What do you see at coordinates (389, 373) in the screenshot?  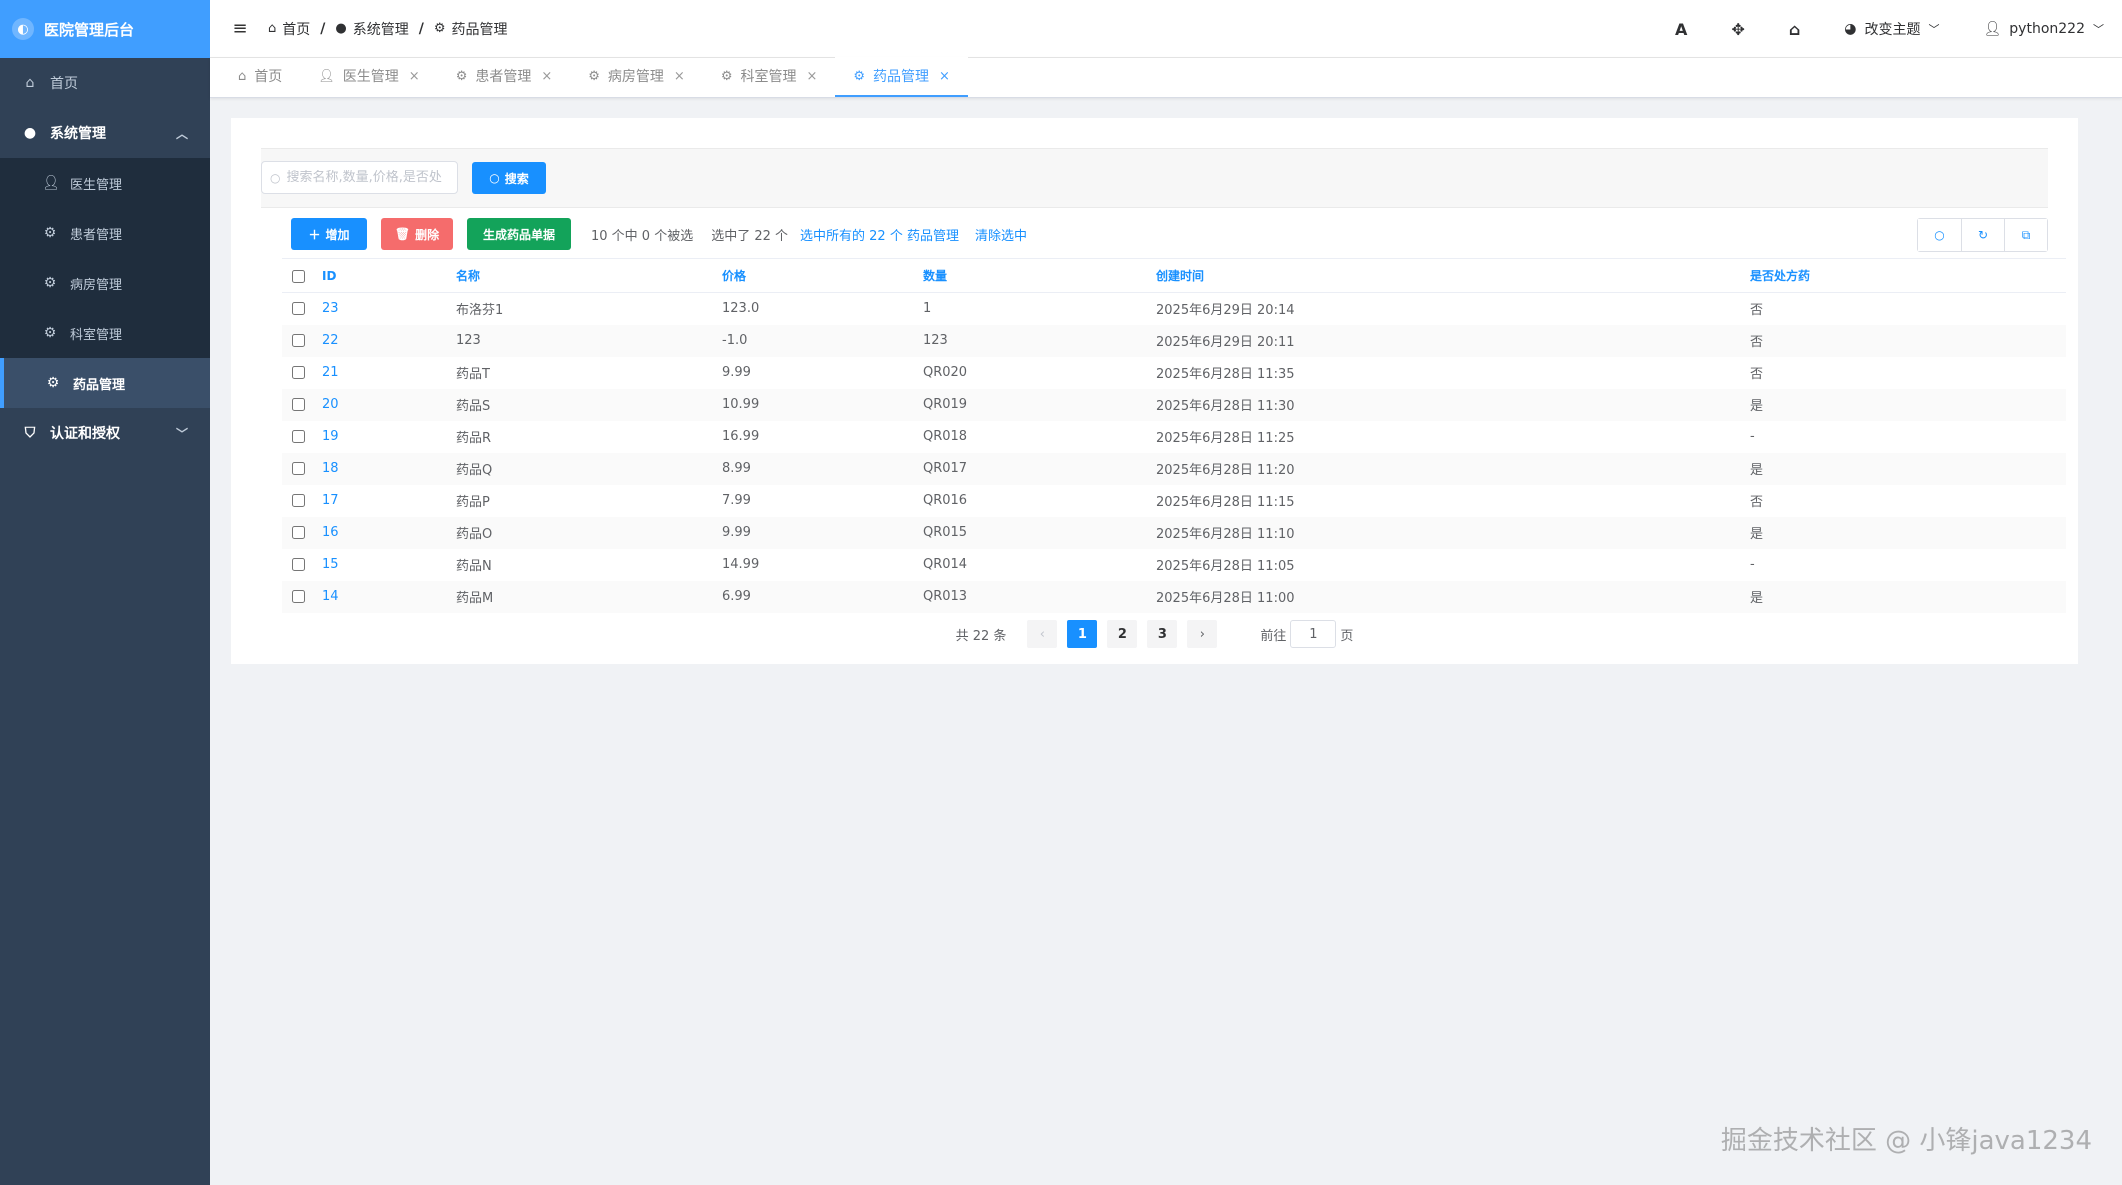 I see `cell-id: 21` at bounding box center [389, 373].